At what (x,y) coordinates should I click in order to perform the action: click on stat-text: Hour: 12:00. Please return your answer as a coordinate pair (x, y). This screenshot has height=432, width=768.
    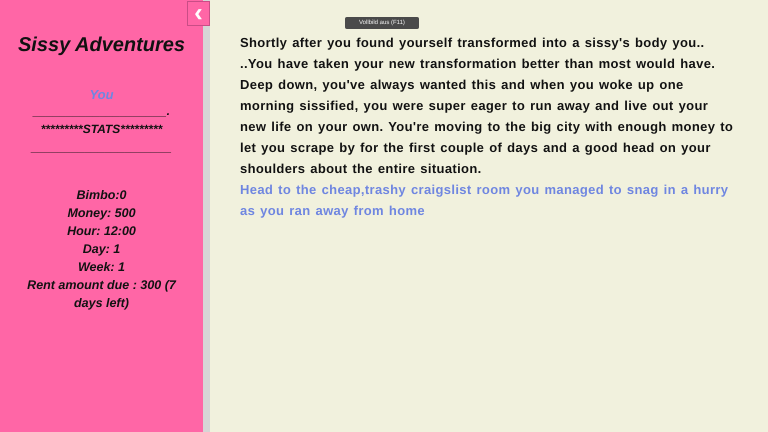
    Looking at the image, I should click on (101, 231).